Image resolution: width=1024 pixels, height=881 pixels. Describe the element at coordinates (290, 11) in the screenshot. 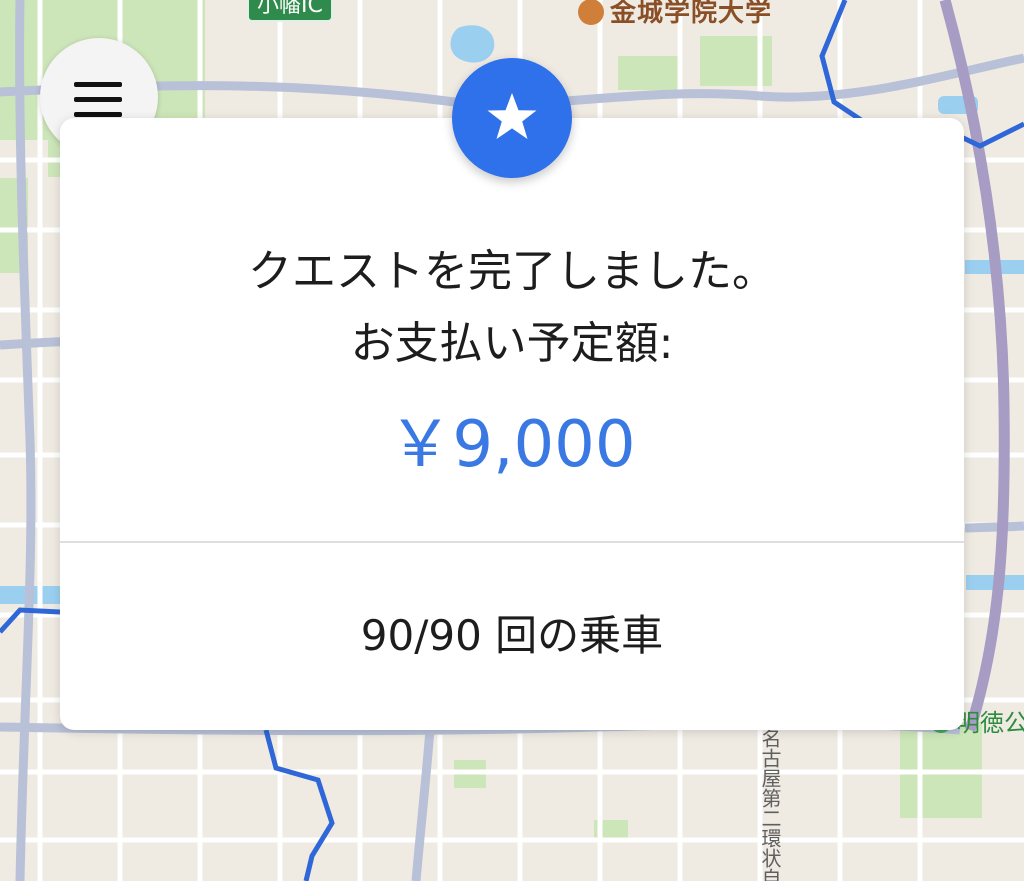

I see `interchange-label: 小幡IC` at that location.